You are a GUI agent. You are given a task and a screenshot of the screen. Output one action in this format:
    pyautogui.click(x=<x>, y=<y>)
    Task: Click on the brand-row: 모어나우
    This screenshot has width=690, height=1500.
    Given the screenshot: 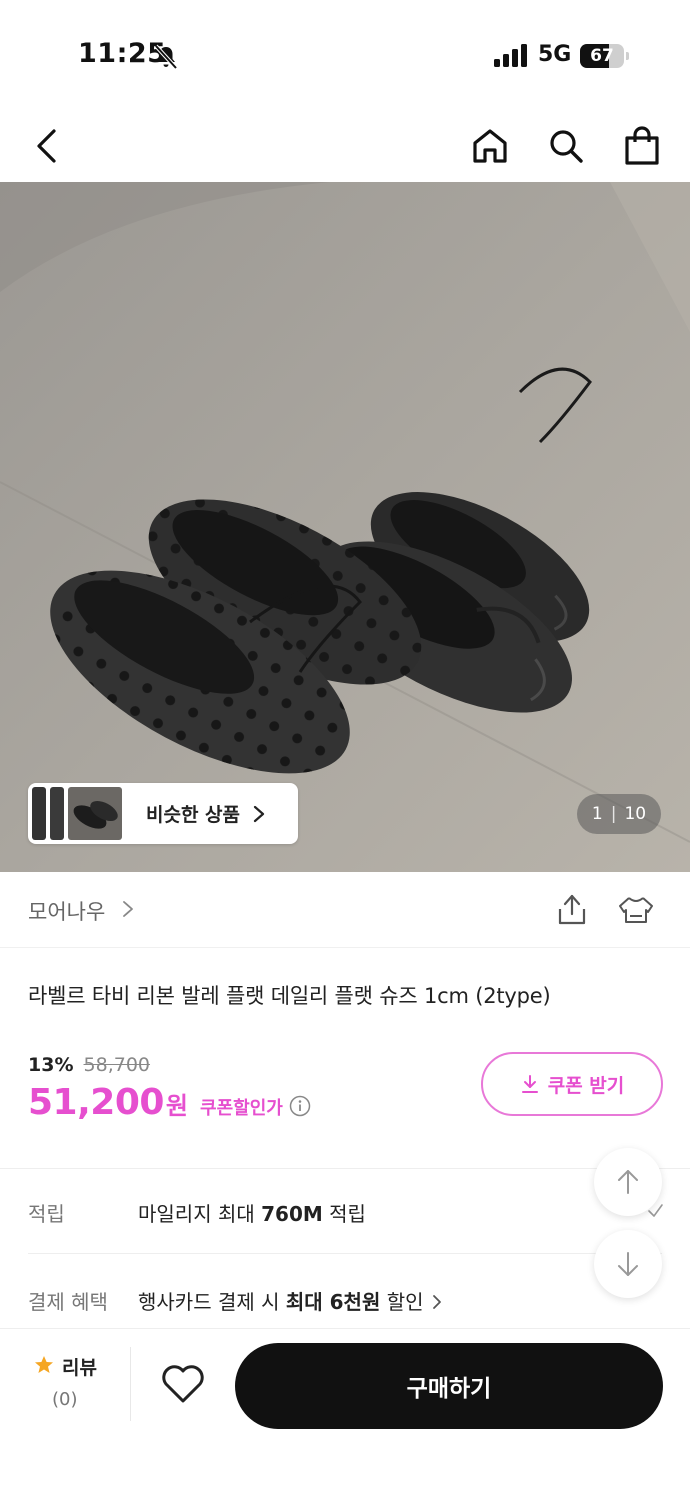 What is the action you would take?
    pyautogui.click(x=345, y=910)
    